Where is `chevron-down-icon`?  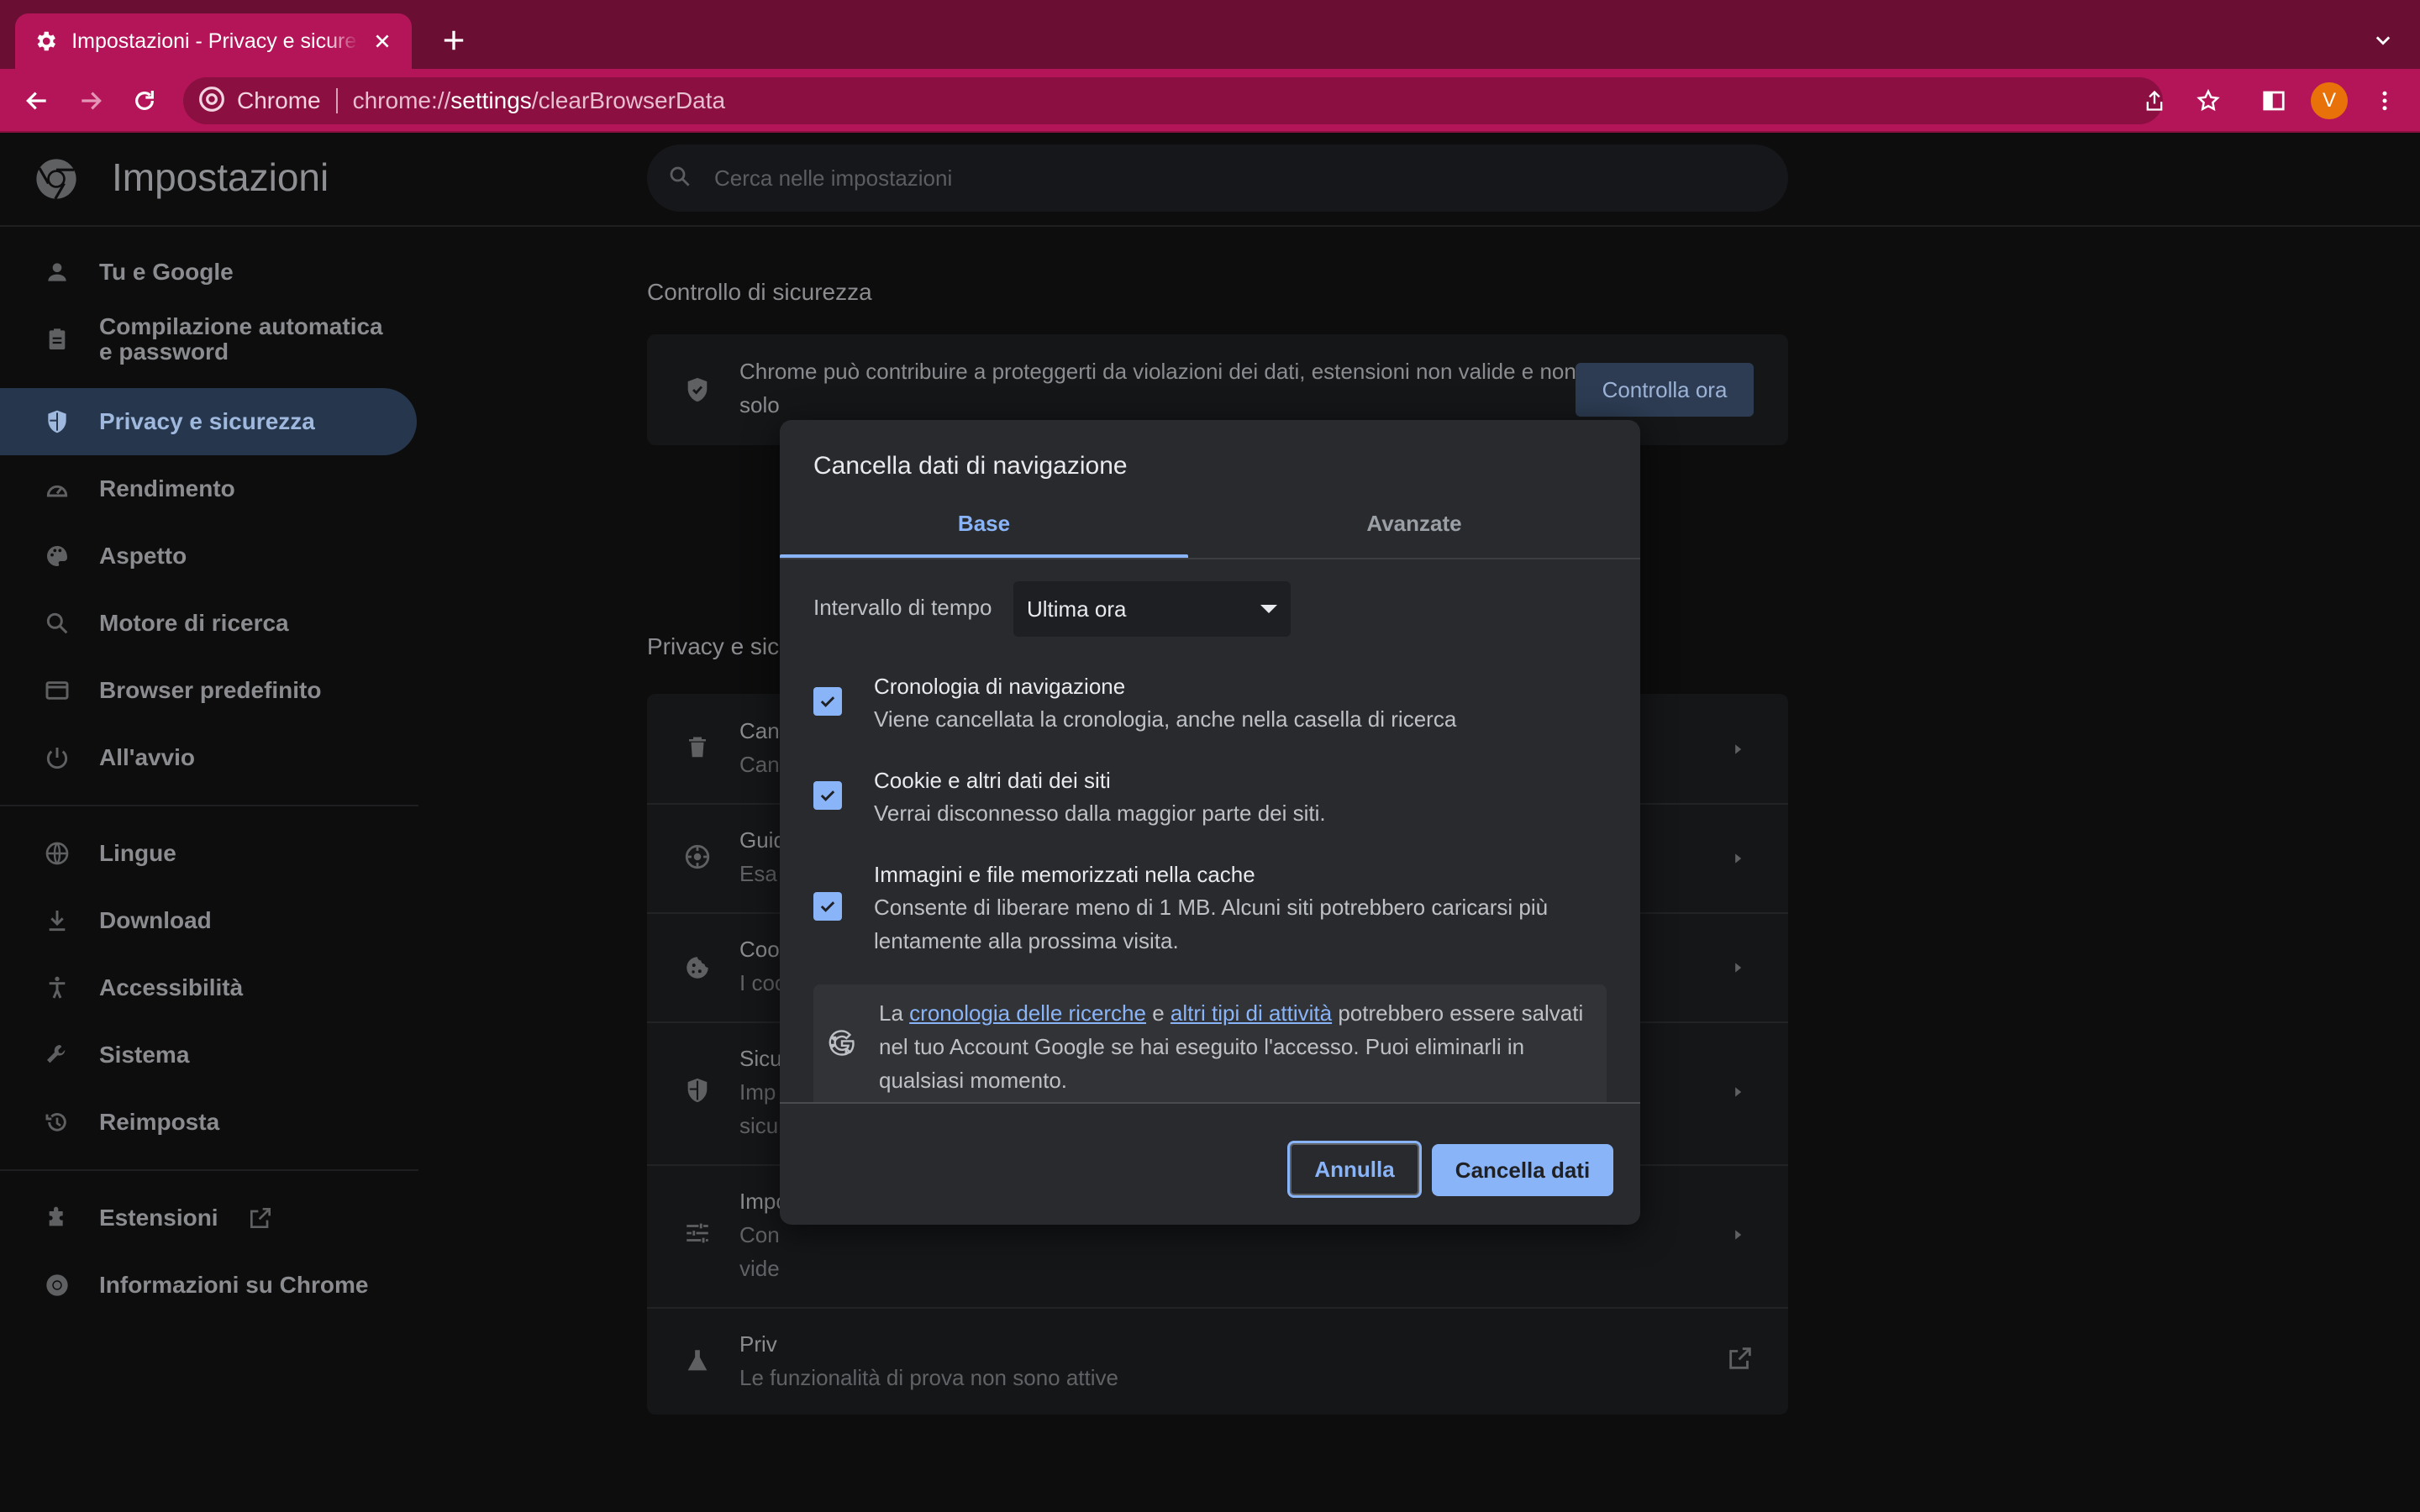
chevron-down-icon is located at coordinates (2383, 40).